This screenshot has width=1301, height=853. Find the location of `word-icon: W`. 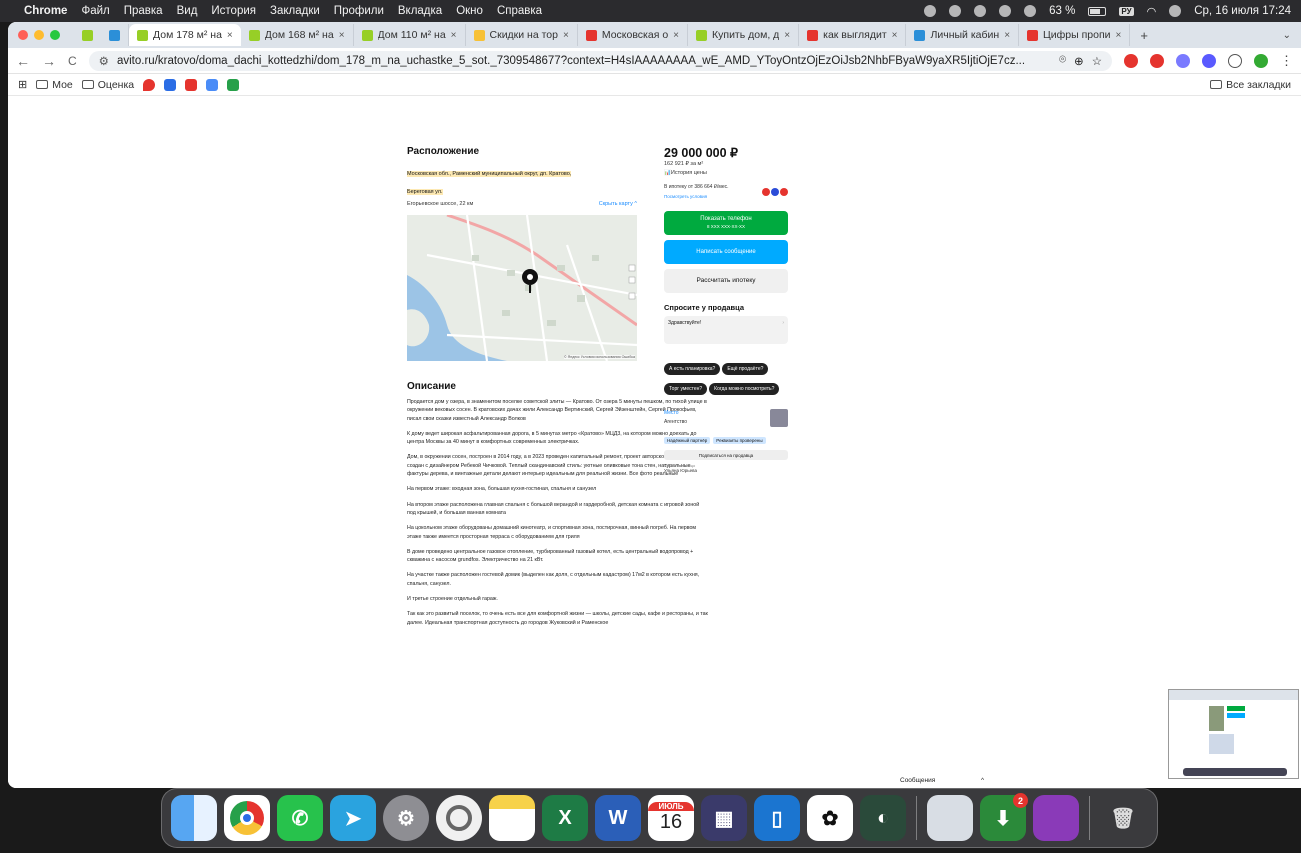

word-icon: W is located at coordinates (618, 818).